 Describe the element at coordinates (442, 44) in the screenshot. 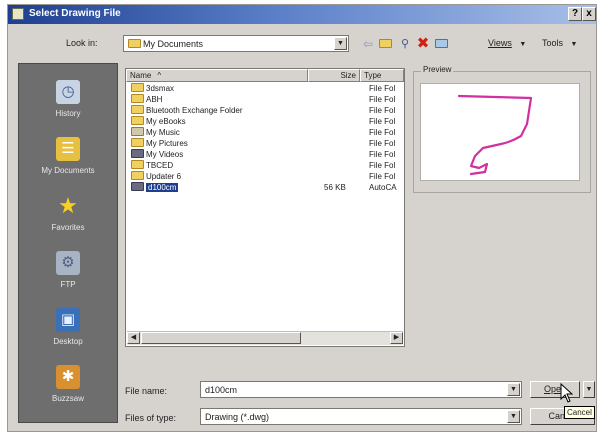

I see `new-folder-icon` at that location.